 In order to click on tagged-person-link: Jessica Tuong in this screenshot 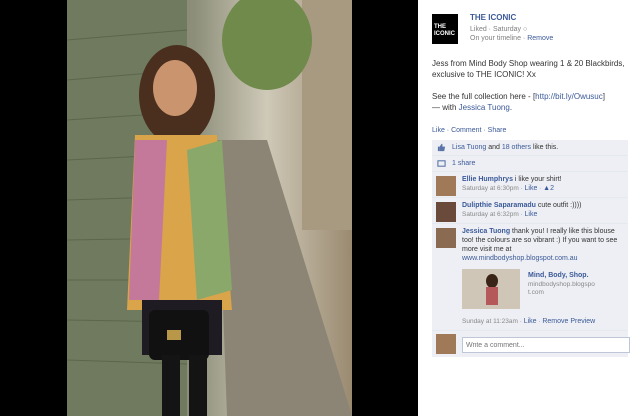, I will do `click(484, 107)`.